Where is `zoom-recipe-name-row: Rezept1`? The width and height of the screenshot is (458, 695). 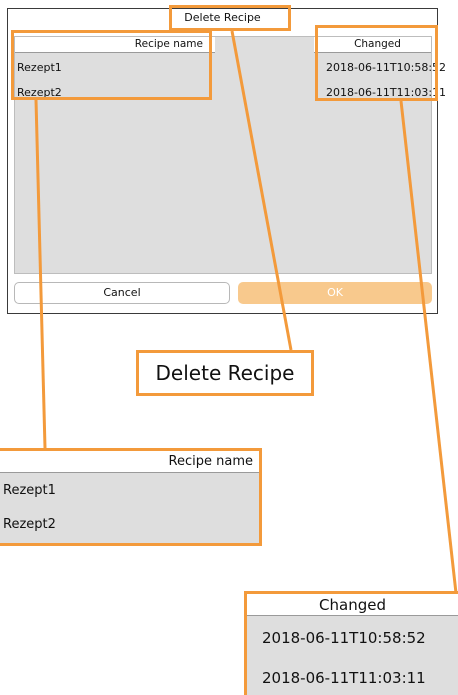
zoom-recipe-name-row: Rezept1 is located at coordinates (29, 490).